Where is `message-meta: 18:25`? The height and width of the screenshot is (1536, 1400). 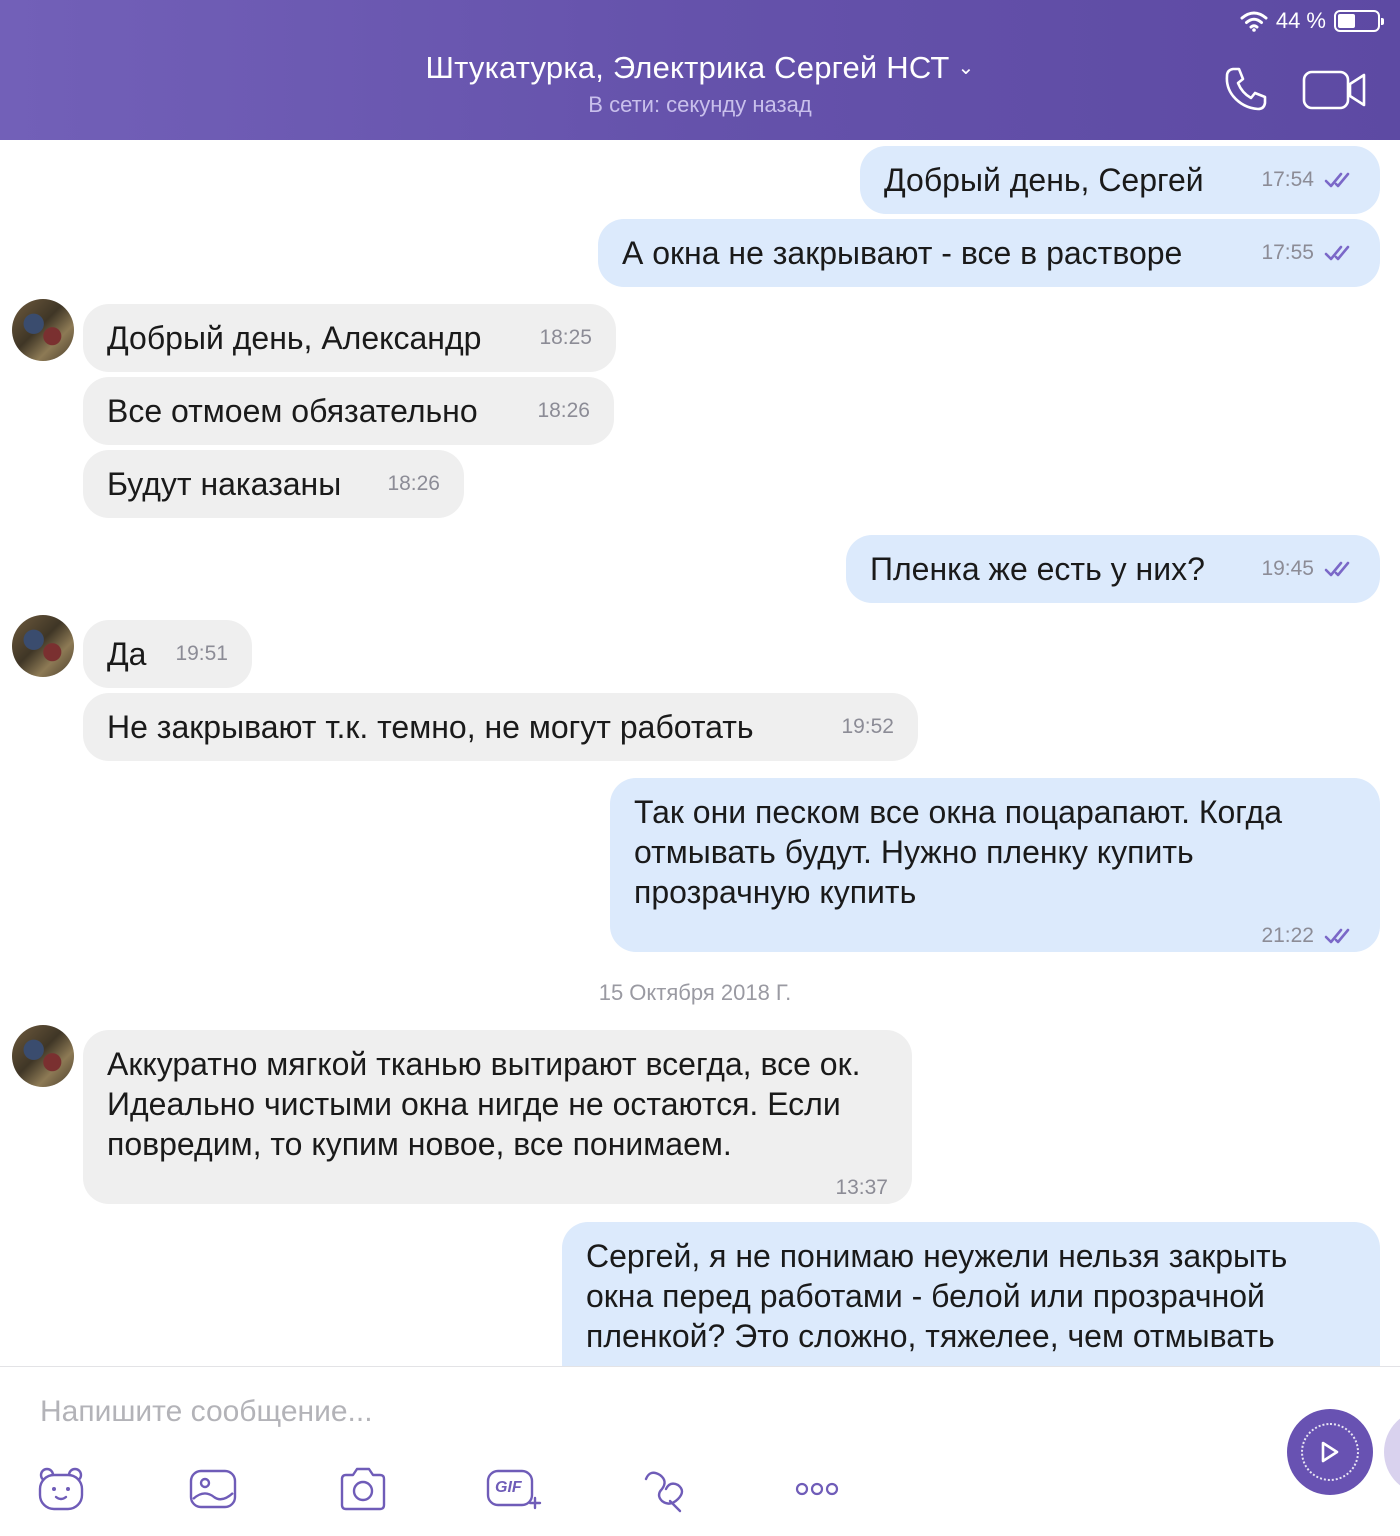 message-meta: 18:25 is located at coordinates (565, 338).